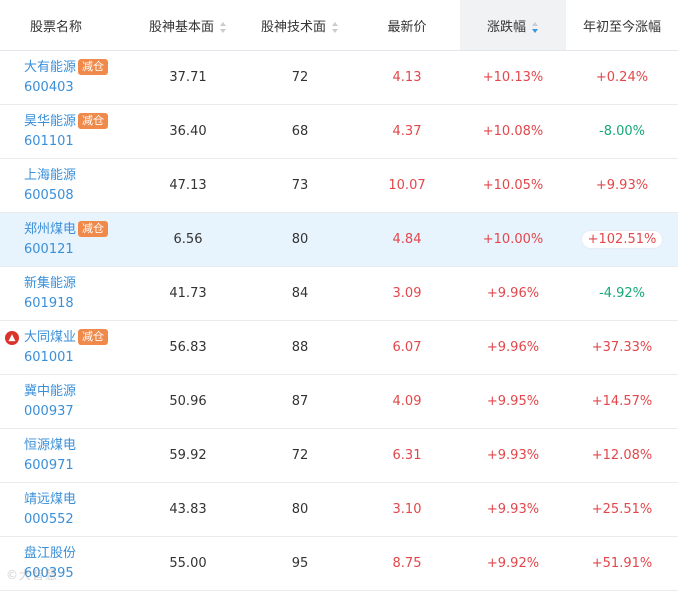  I want to click on stock-code-link: 601101, so click(77, 142).